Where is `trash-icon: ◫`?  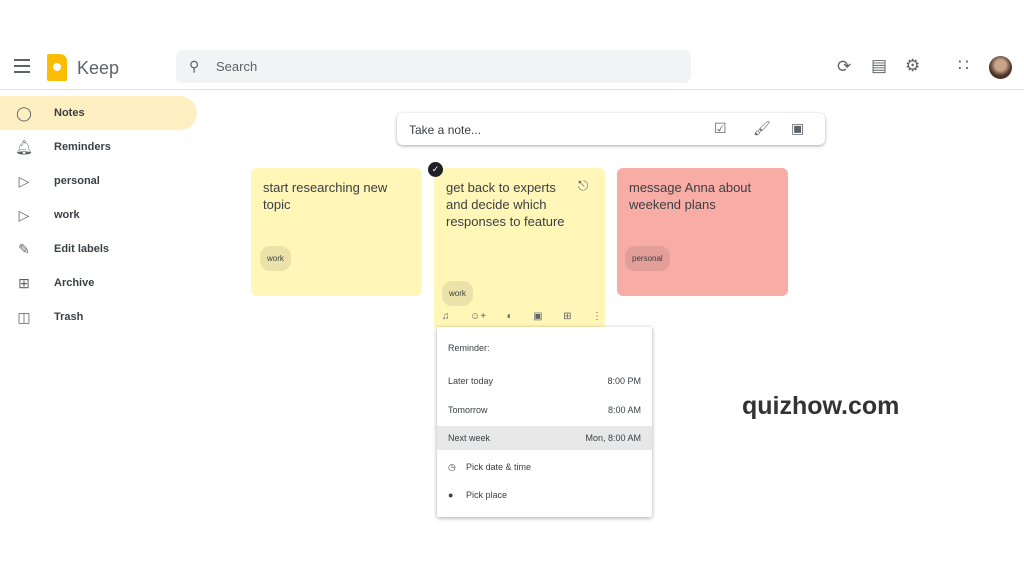
trash-icon: ◫ is located at coordinates (24, 316).